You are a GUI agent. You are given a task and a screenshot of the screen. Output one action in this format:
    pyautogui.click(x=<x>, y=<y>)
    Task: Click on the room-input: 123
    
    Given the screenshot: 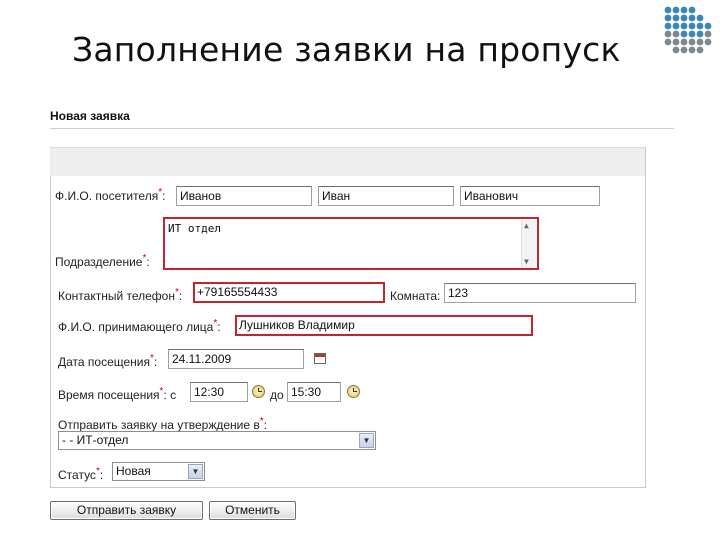 What is the action you would take?
    pyautogui.click(x=540, y=293)
    